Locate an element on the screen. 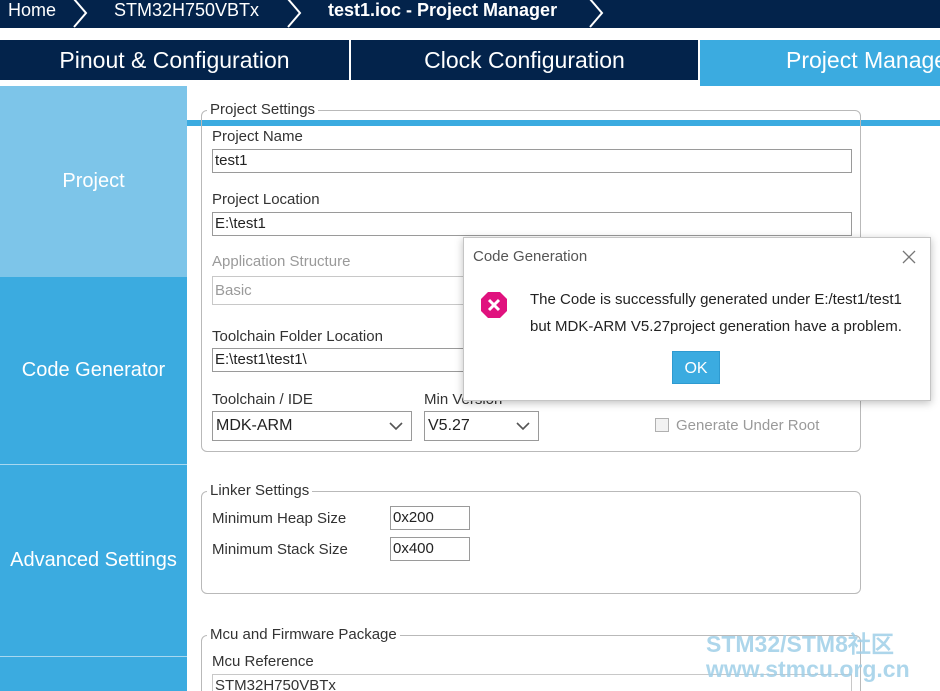 This screenshot has height=691, width=940. generate-under-root-option: Generate Under Root is located at coordinates (737, 425).